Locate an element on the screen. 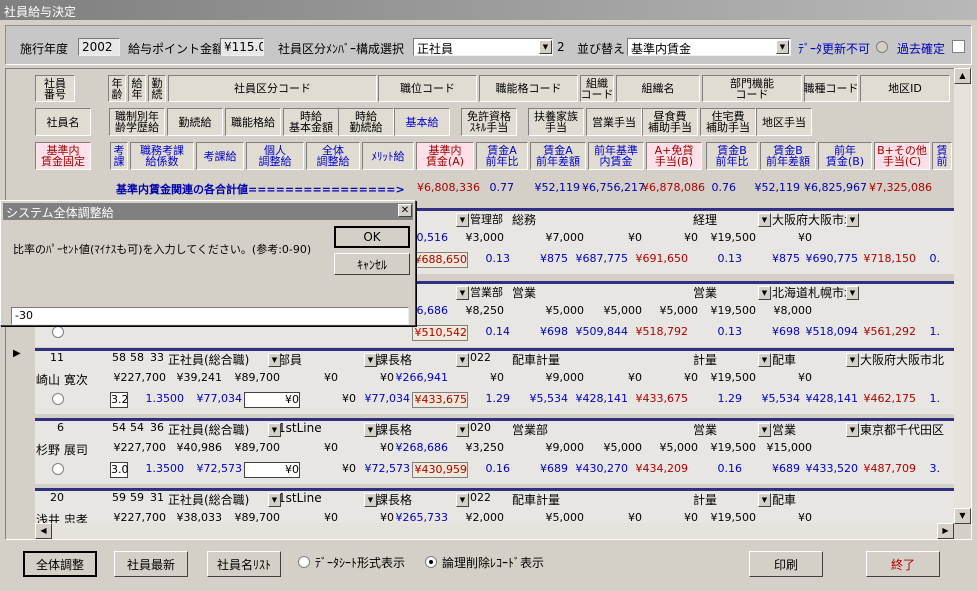 The width and height of the screenshot is (977, 591). record-field3-15: ¥462,175 is located at coordinates (890, 398).